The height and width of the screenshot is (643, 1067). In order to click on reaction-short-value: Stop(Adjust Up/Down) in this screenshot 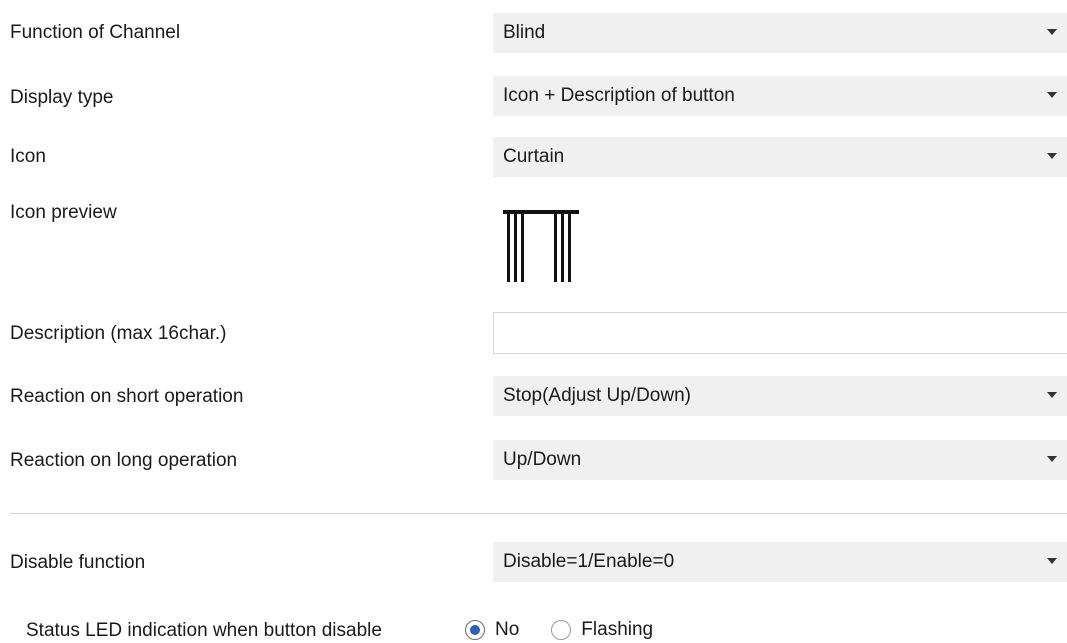, I will do `click(597, 395)`.